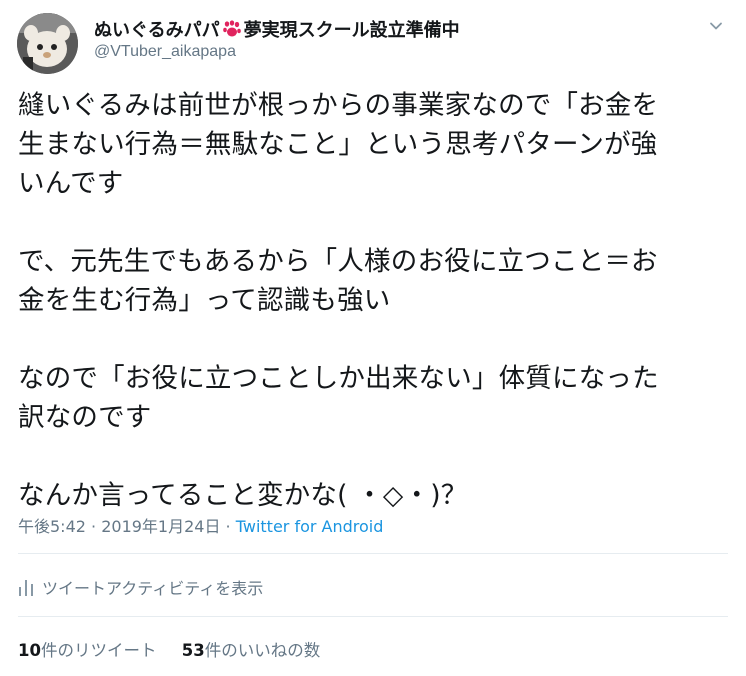 Image resolution: width=746 pixels, height=676 pixels. I want to click on likes-stat: 53件のいいねの数, so click(251, 650).